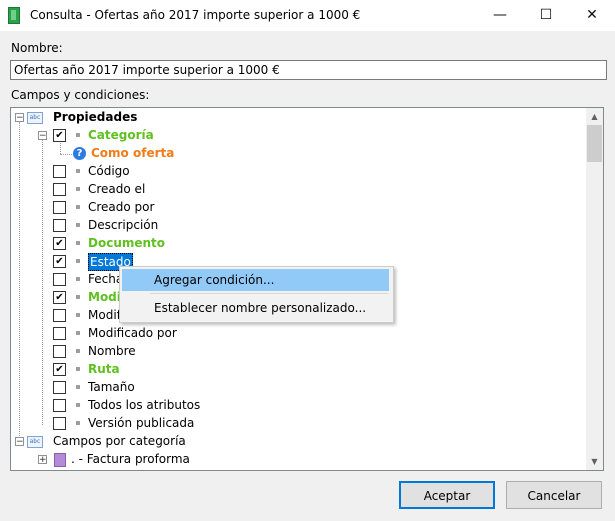  I want to click on question-icon: ?, so click(79, 153).